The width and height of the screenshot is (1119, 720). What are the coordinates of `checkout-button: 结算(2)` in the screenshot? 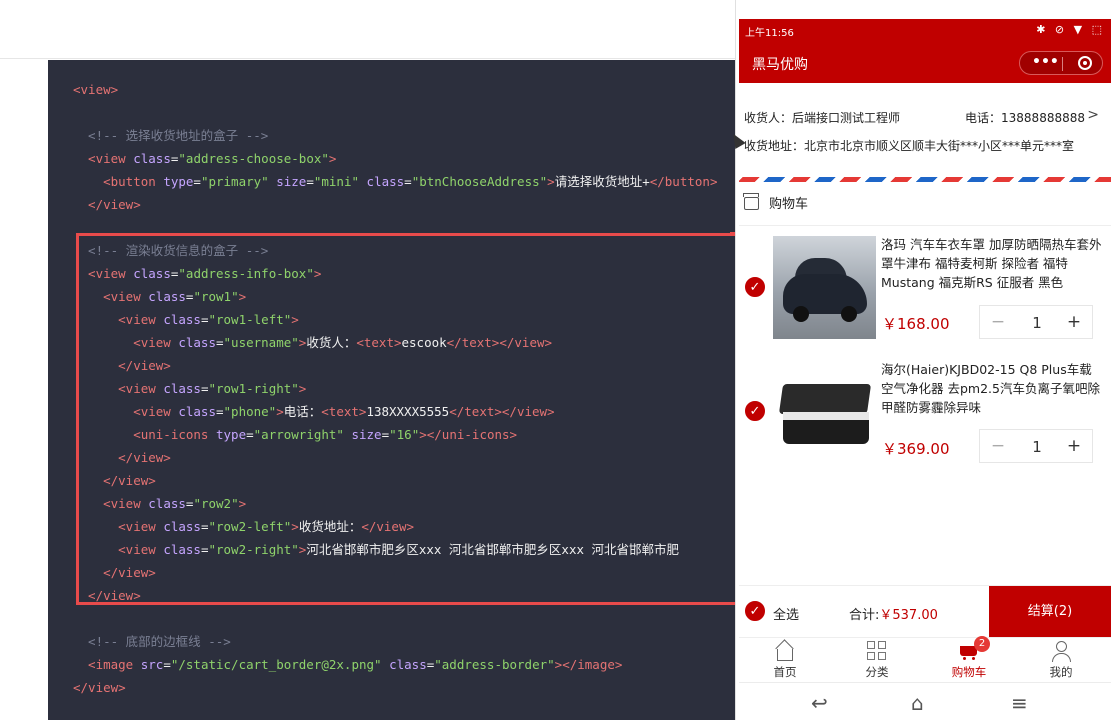 It's located at (1050, 612).